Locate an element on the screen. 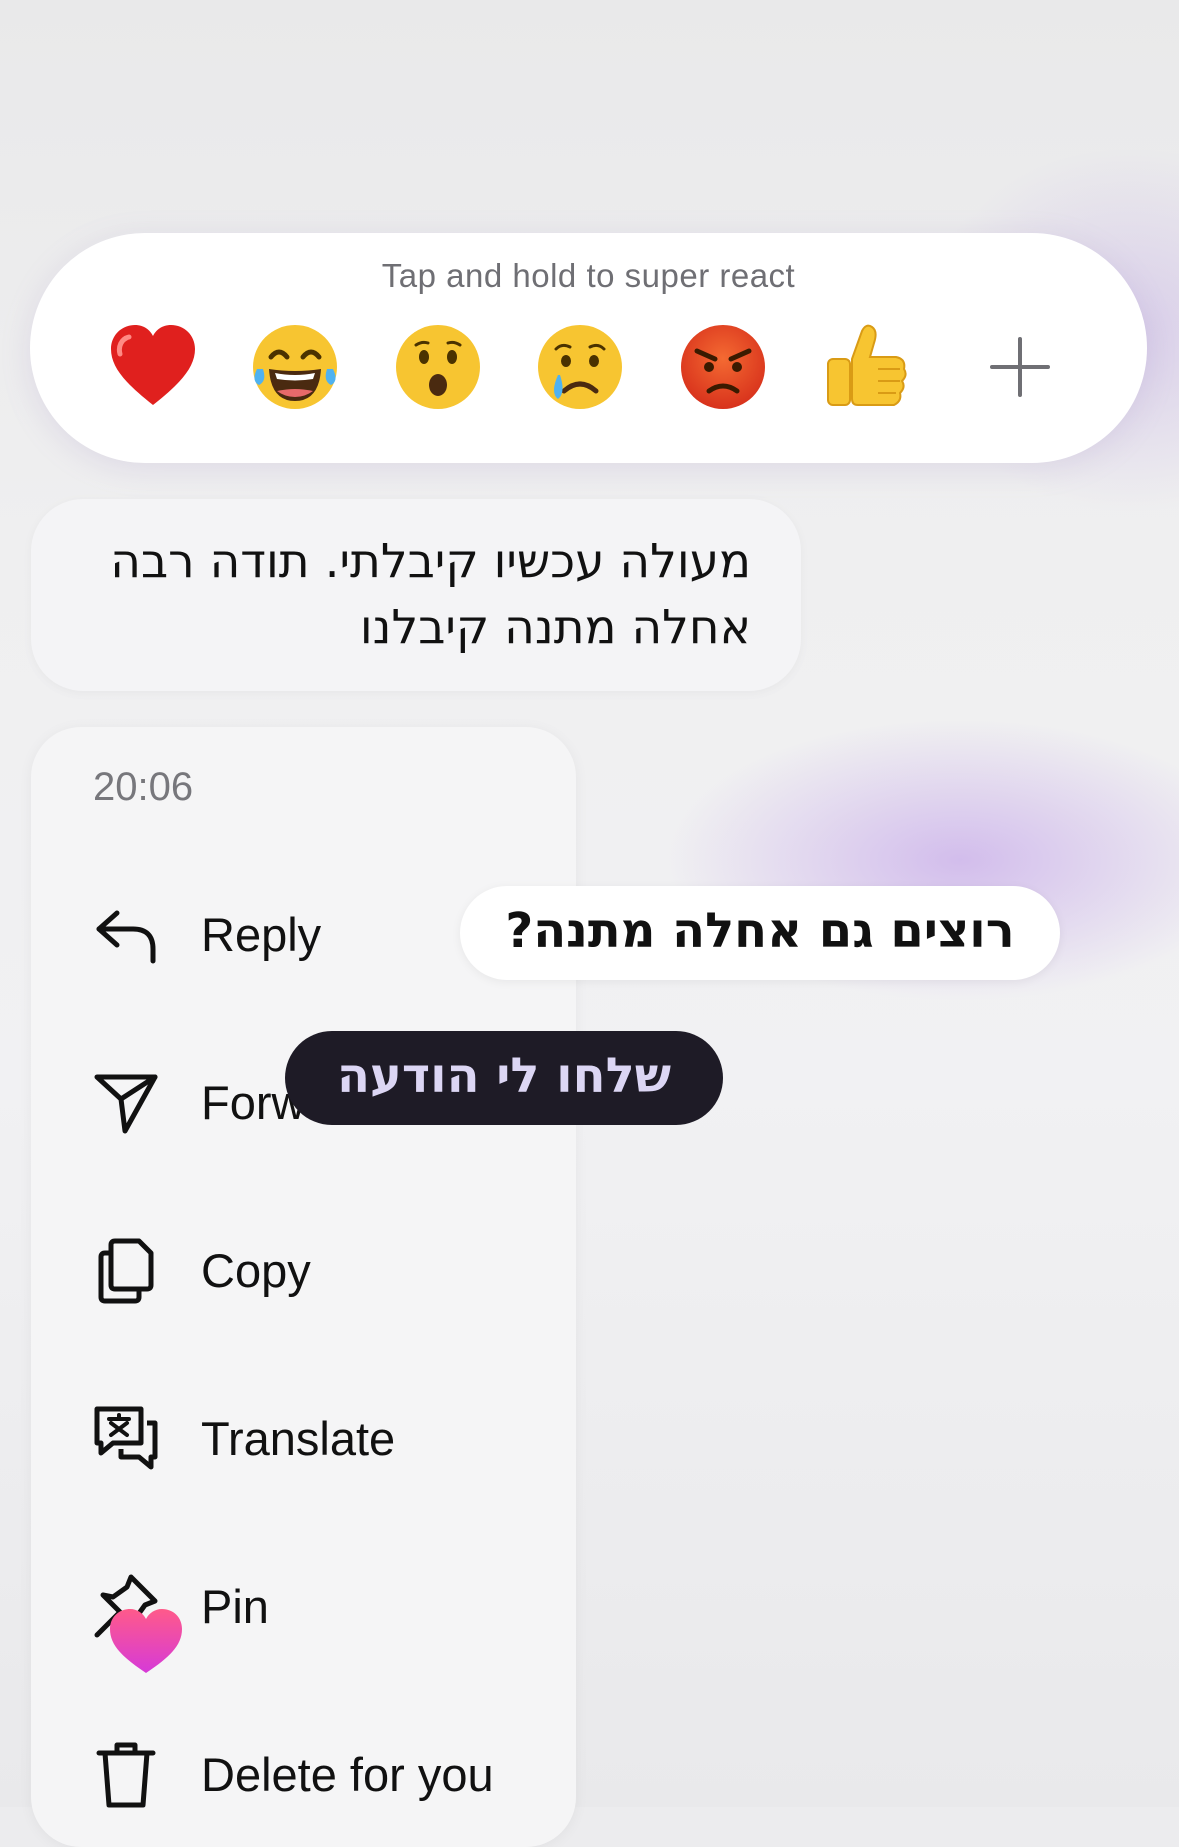 Image resolution: width=1179 pixels, height=1847 pixels. cta-sticker: שלחו לי הודעה is located at coordinates (504, 1078).